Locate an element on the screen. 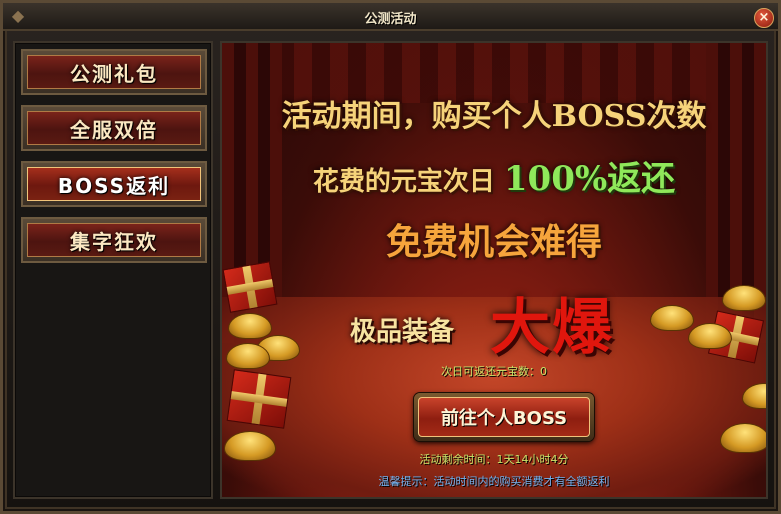 The image size is (781, 514). sidebar-item-double-exp: 全服双倍 is located at coordinates (114, 128).